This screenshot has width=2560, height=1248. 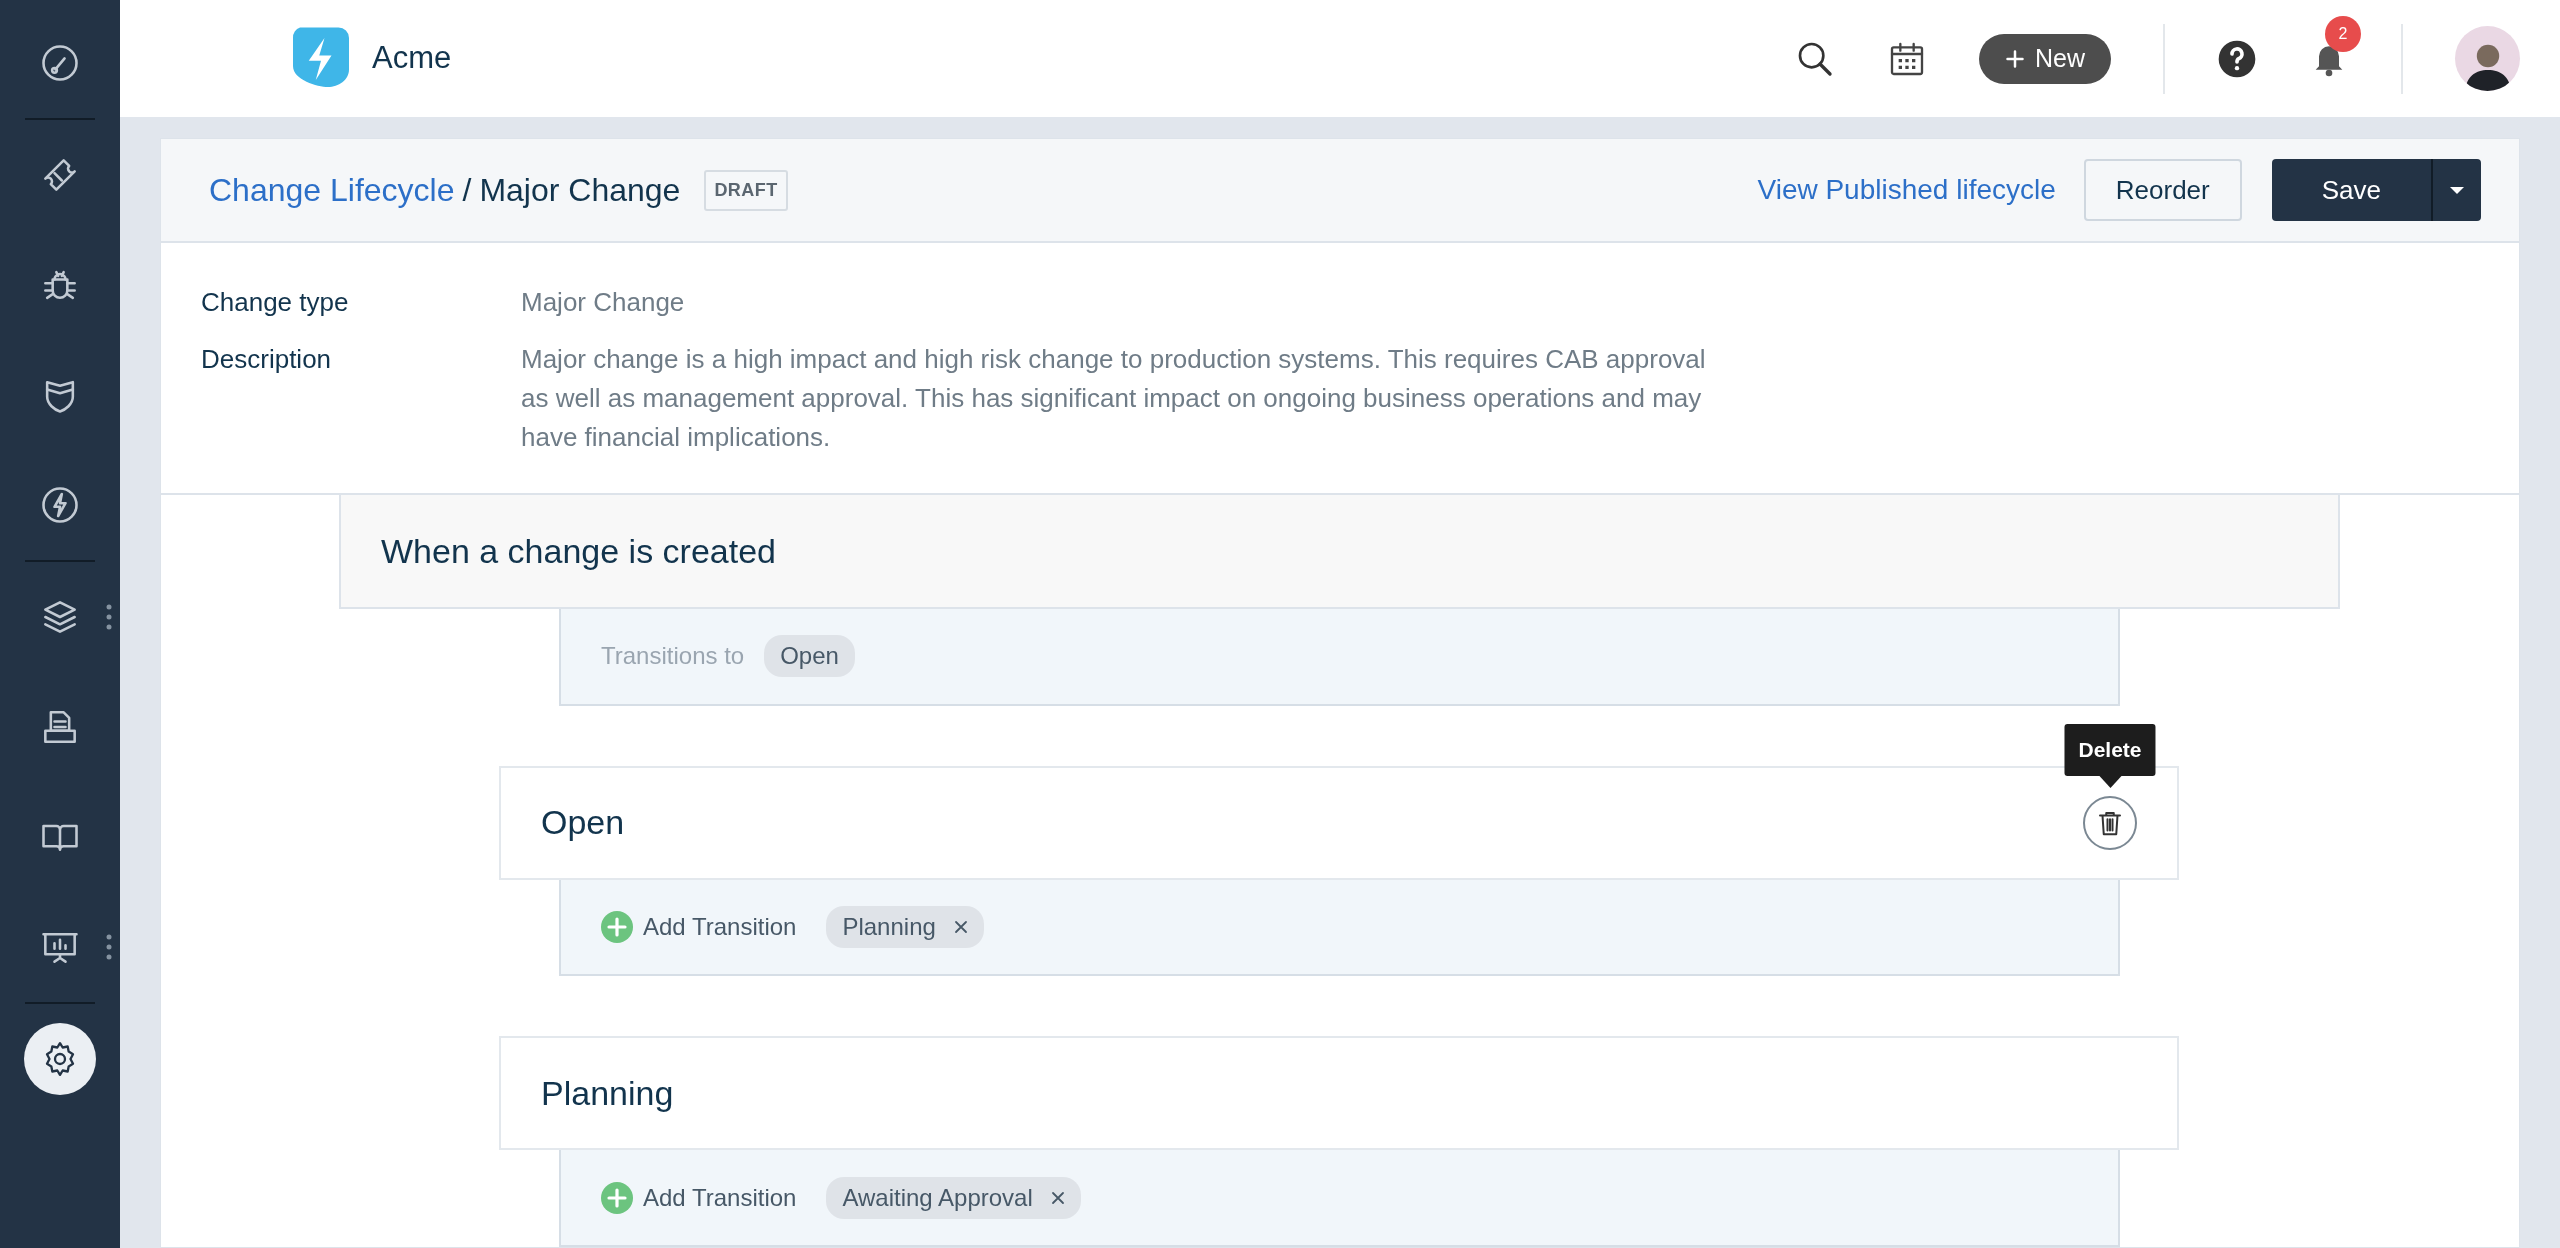 What do you see at coordinates (2162, 190) in the screenshot?
I see `reorder-button: Reorder` at bounding box center [2162, 190].